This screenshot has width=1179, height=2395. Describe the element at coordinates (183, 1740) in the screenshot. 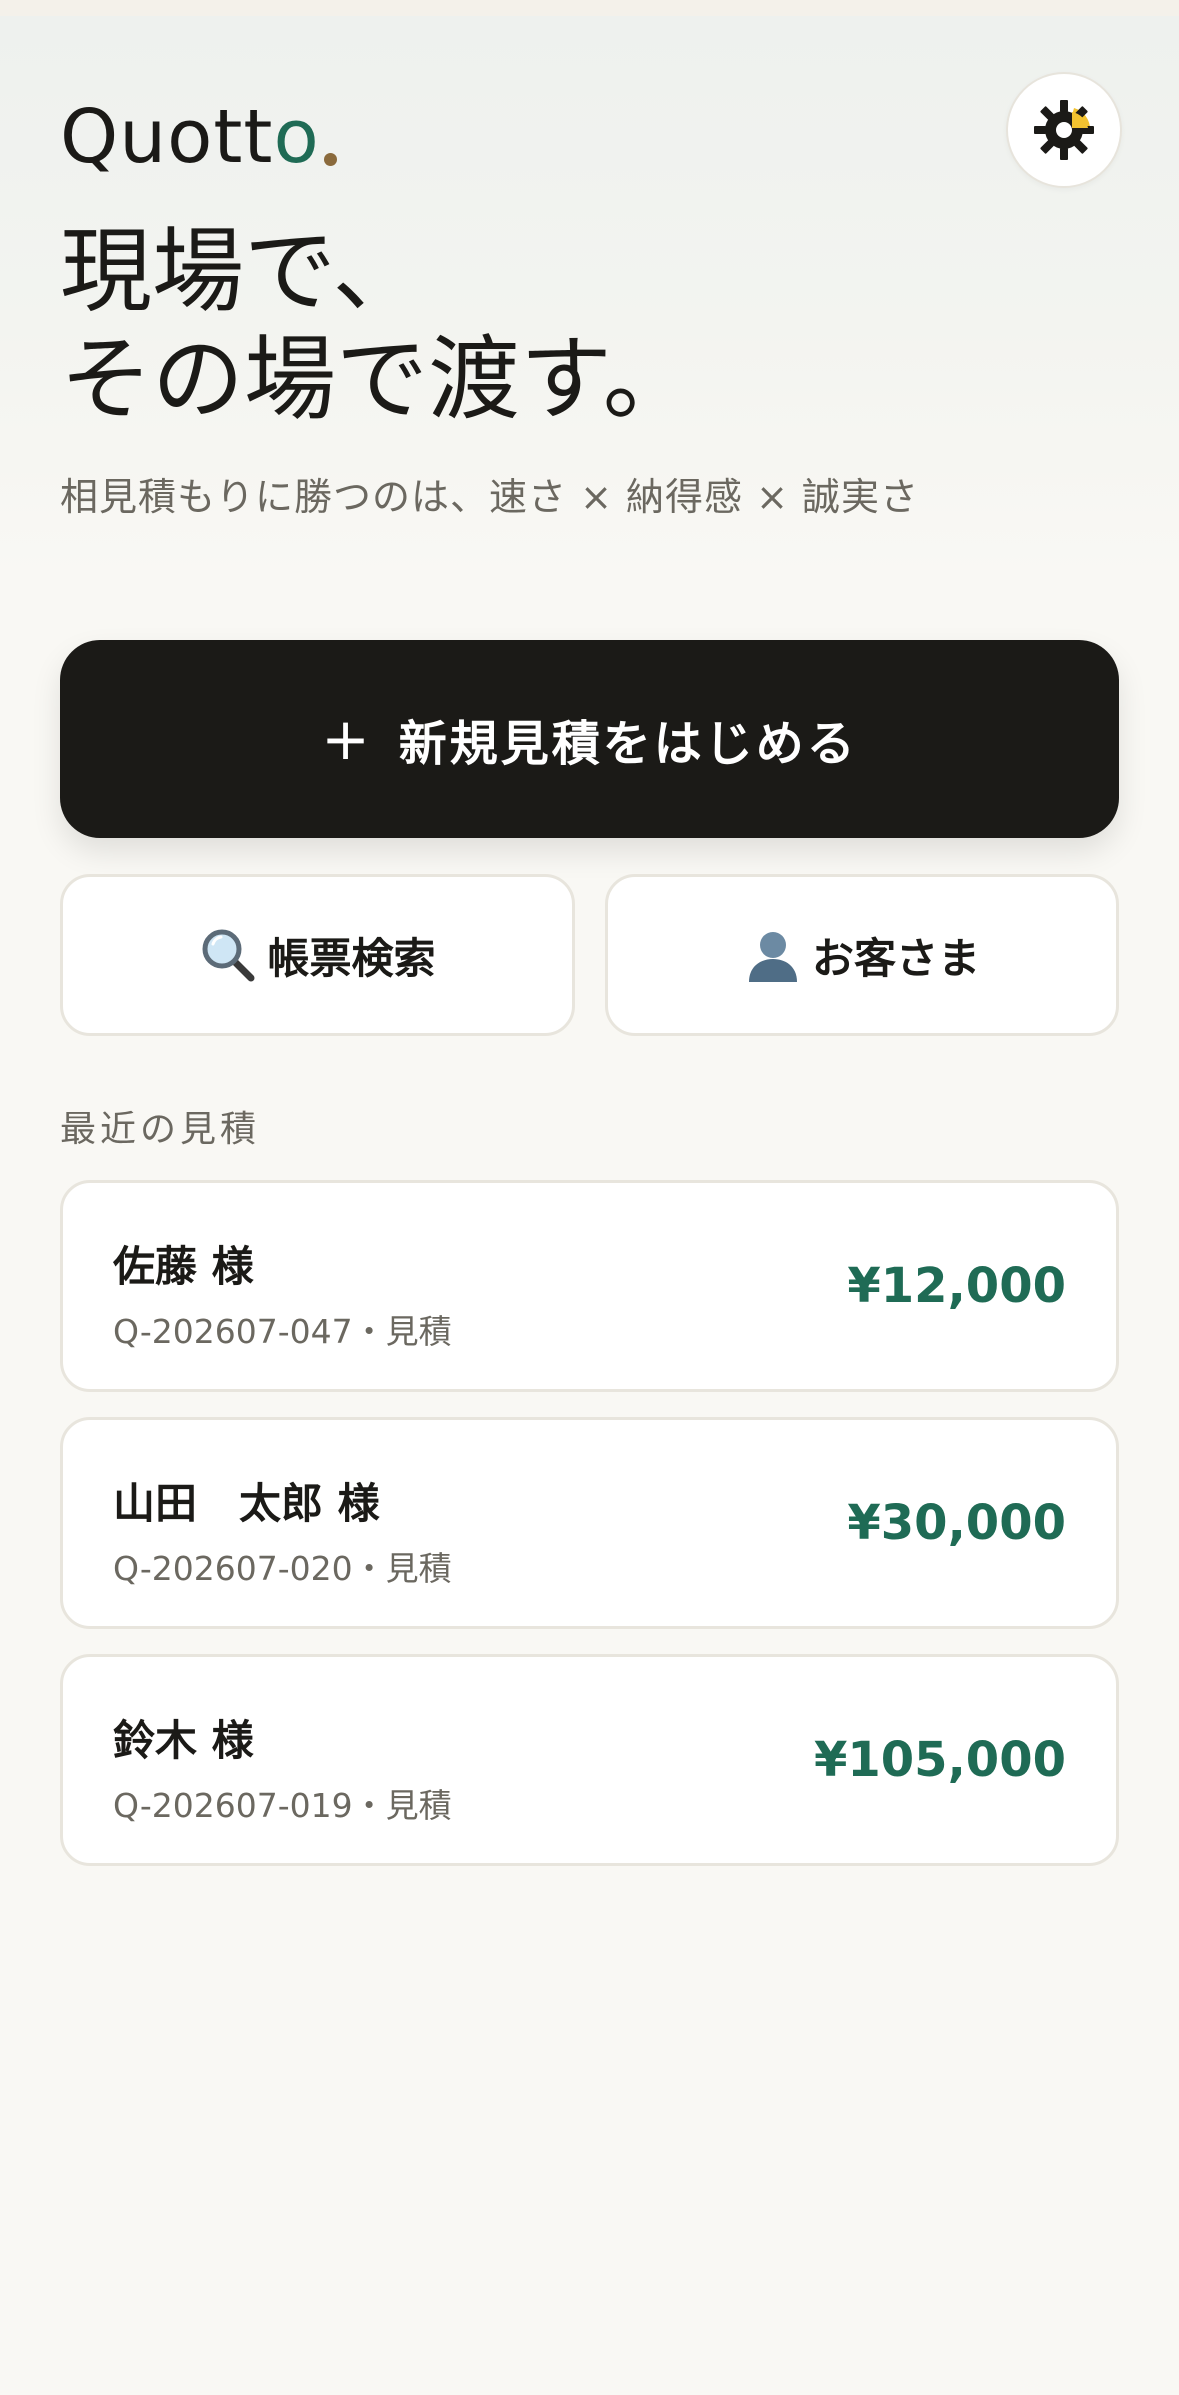

I see `customer-name: 鈴木 様` at that location.